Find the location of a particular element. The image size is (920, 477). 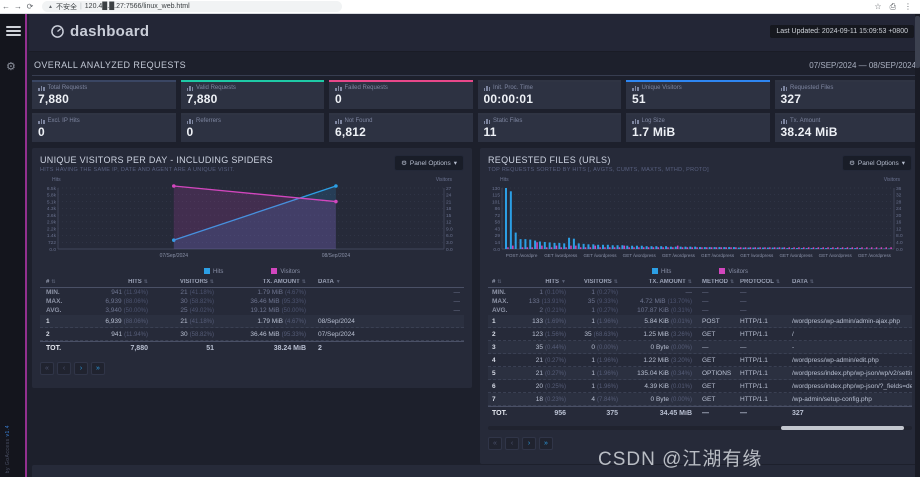

svg-text: 6.0 is located at coordinates (449, 236).